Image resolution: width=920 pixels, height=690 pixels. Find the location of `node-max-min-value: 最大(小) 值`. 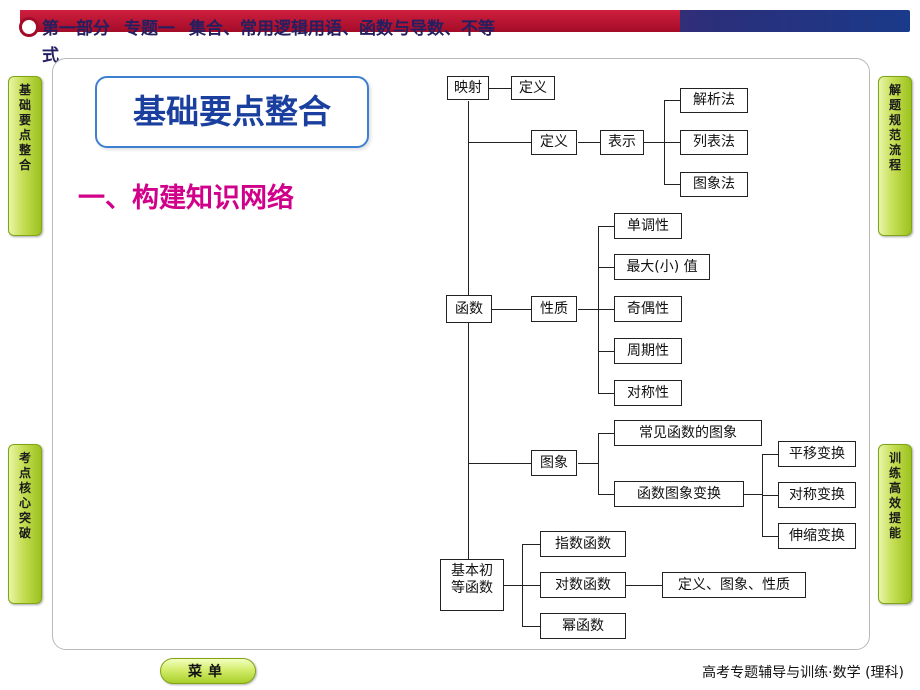

node-max-min-value: 最大(小) 值 is located at coordinates (662, 267).